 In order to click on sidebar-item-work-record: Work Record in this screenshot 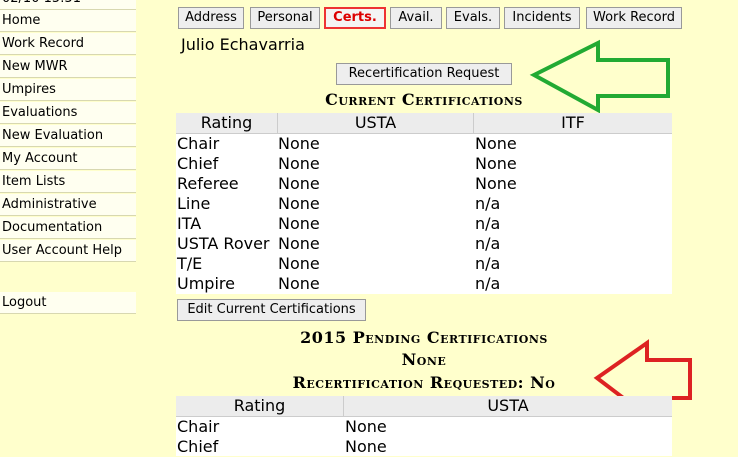, I will do `click(68, 44)`.